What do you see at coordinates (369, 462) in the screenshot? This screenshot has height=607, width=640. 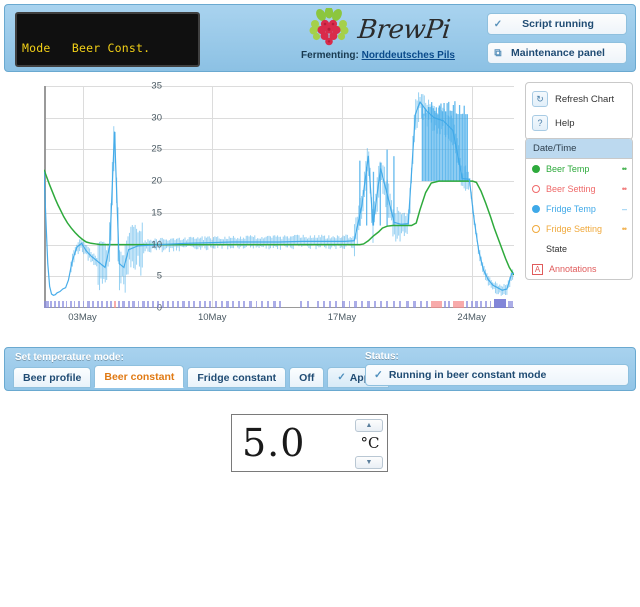 I see `spinner-down-button: ▼` at bounding box center [369, 462].